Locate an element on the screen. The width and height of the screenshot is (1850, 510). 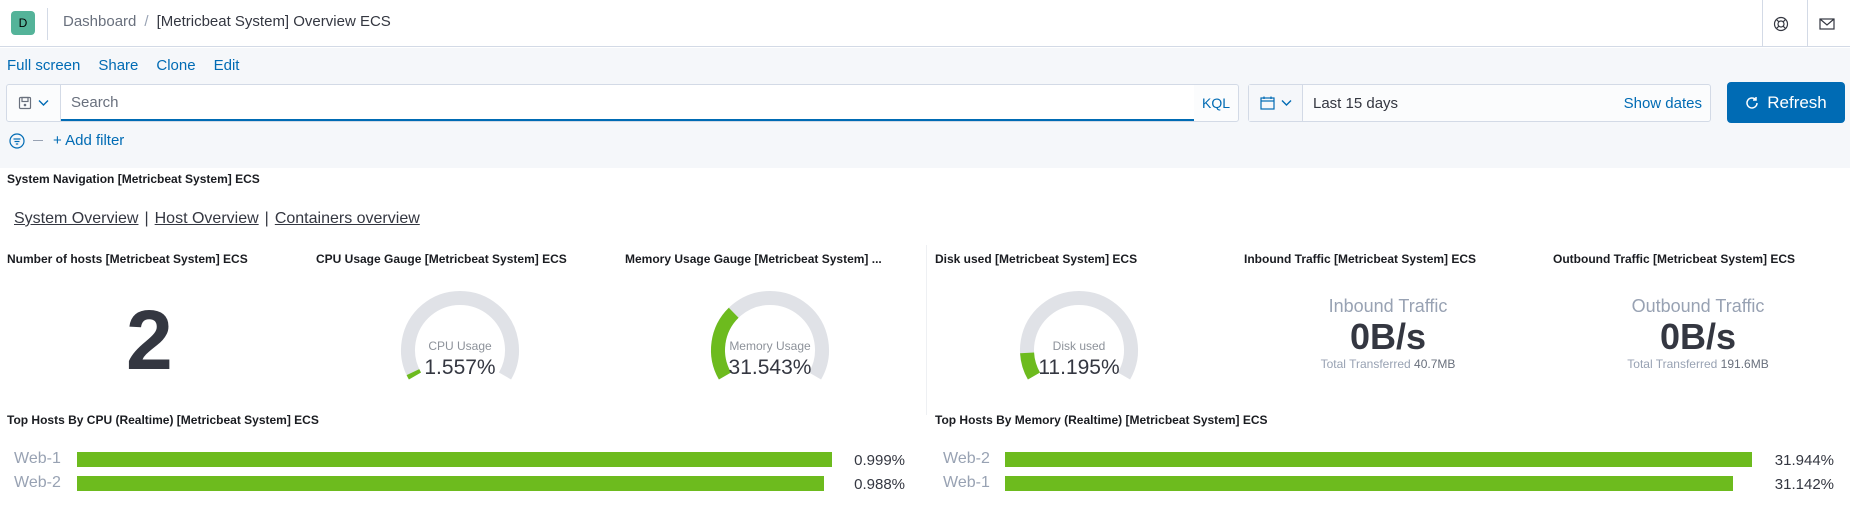
query-bar: KQL is located at coordinates (622, 103).